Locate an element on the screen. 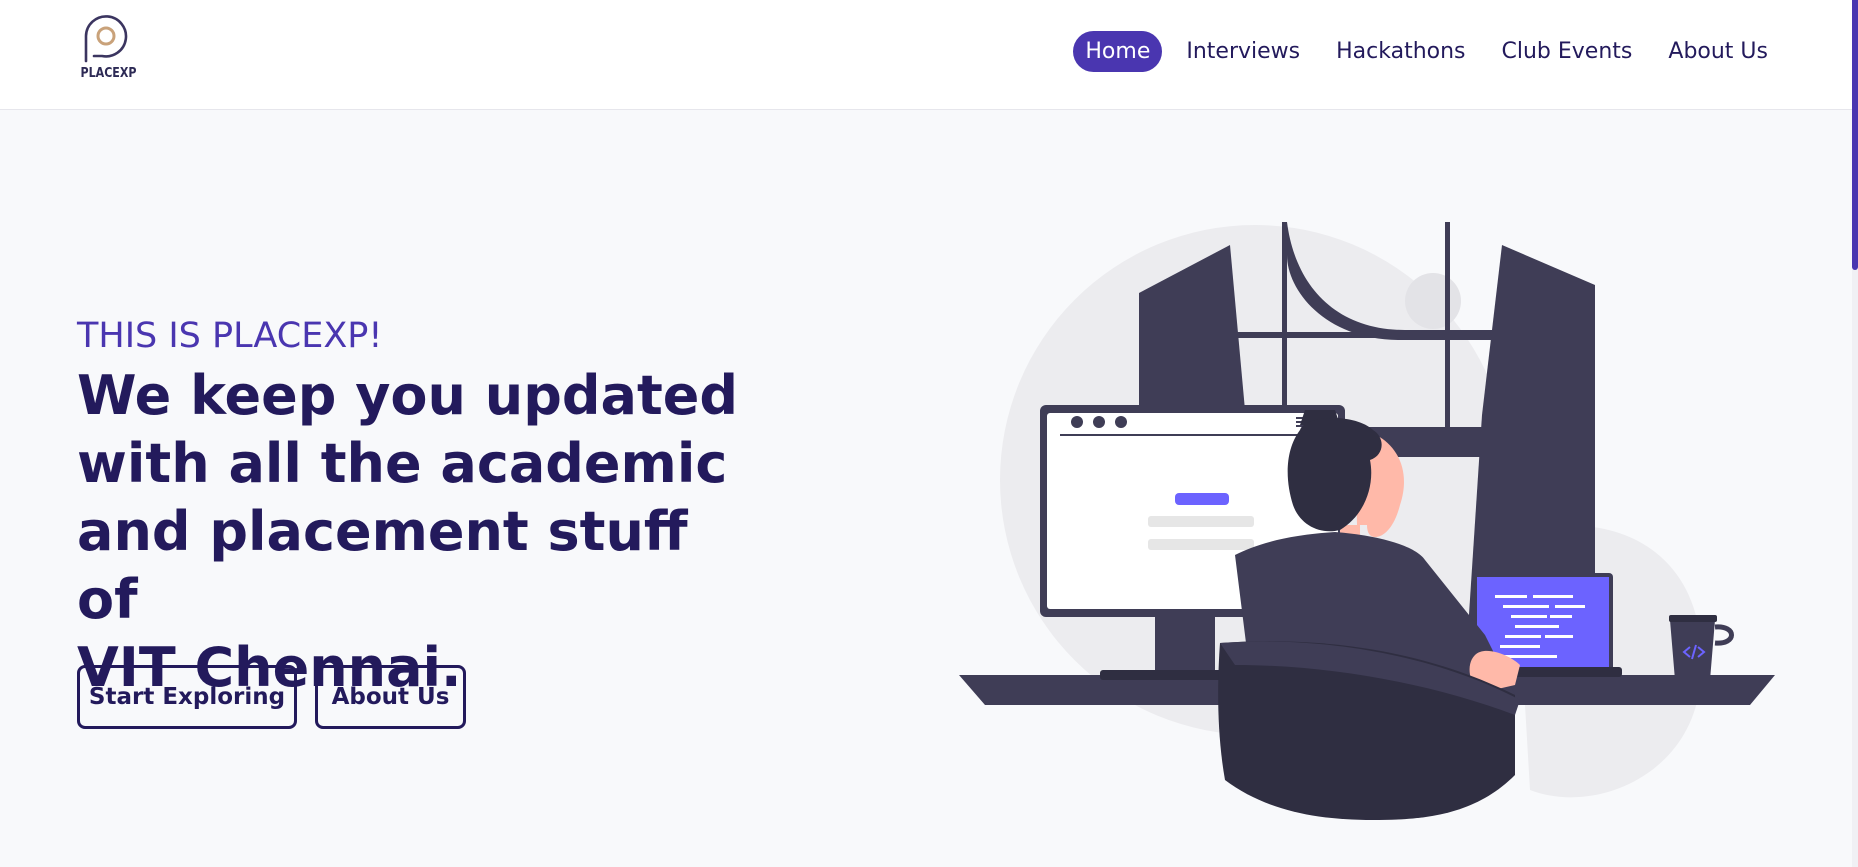 The image size is (1858, 867). page-scrollbar is located at coordinates (1855, 433).